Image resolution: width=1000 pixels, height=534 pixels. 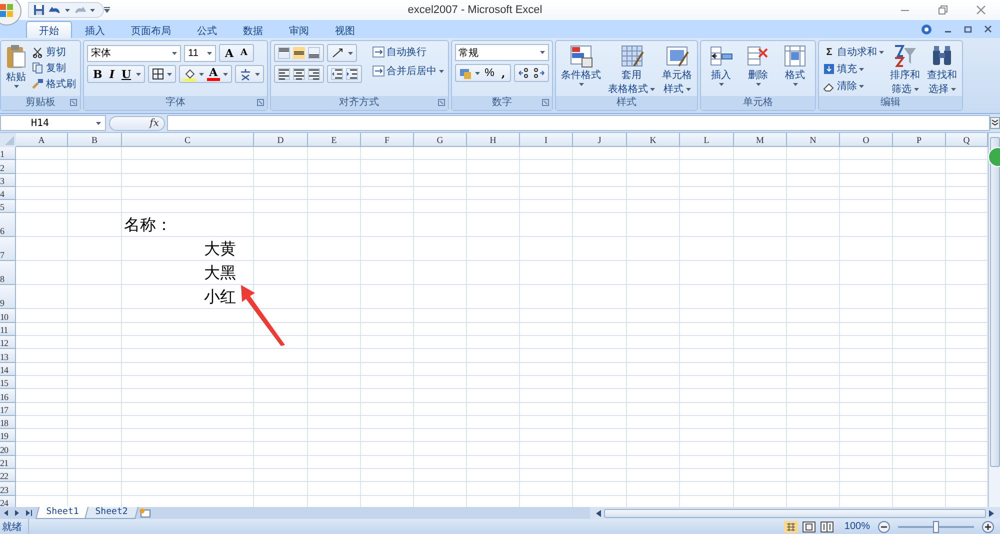 What do you see at coordinates (991, 513) in the screenshot?
I see `scroll-right-icon` at bounding box center [991, 513].